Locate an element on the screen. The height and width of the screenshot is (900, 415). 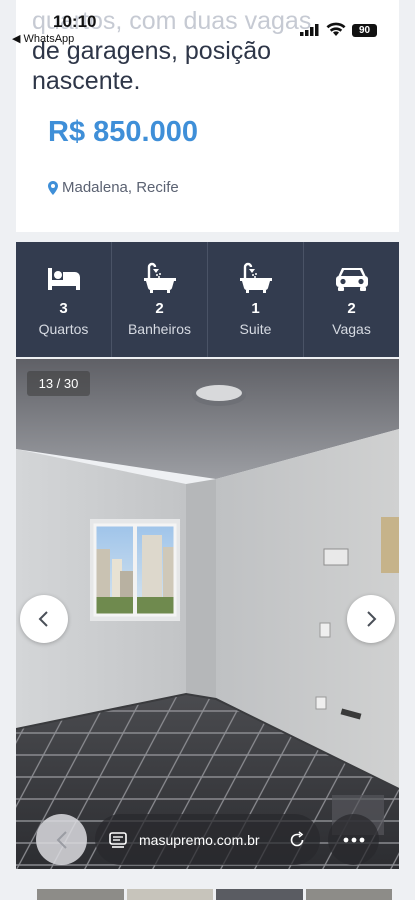
tabs-format-icon is located at coordinates (118, 839).